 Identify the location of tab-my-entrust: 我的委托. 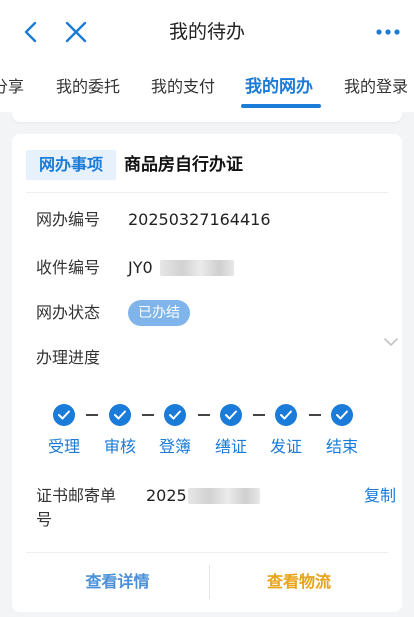
(88, 87).